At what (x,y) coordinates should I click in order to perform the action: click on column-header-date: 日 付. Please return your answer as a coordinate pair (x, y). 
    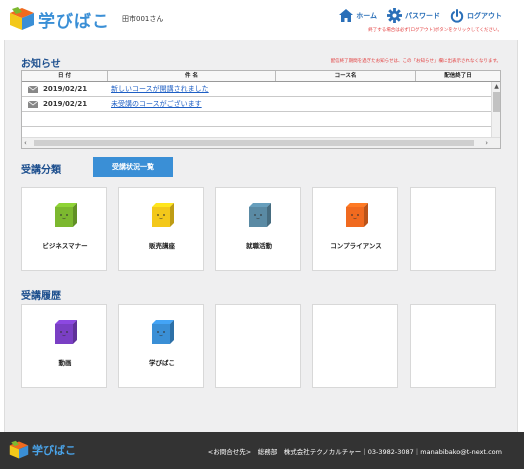
    Looking at the image, I should click on (65, 76).